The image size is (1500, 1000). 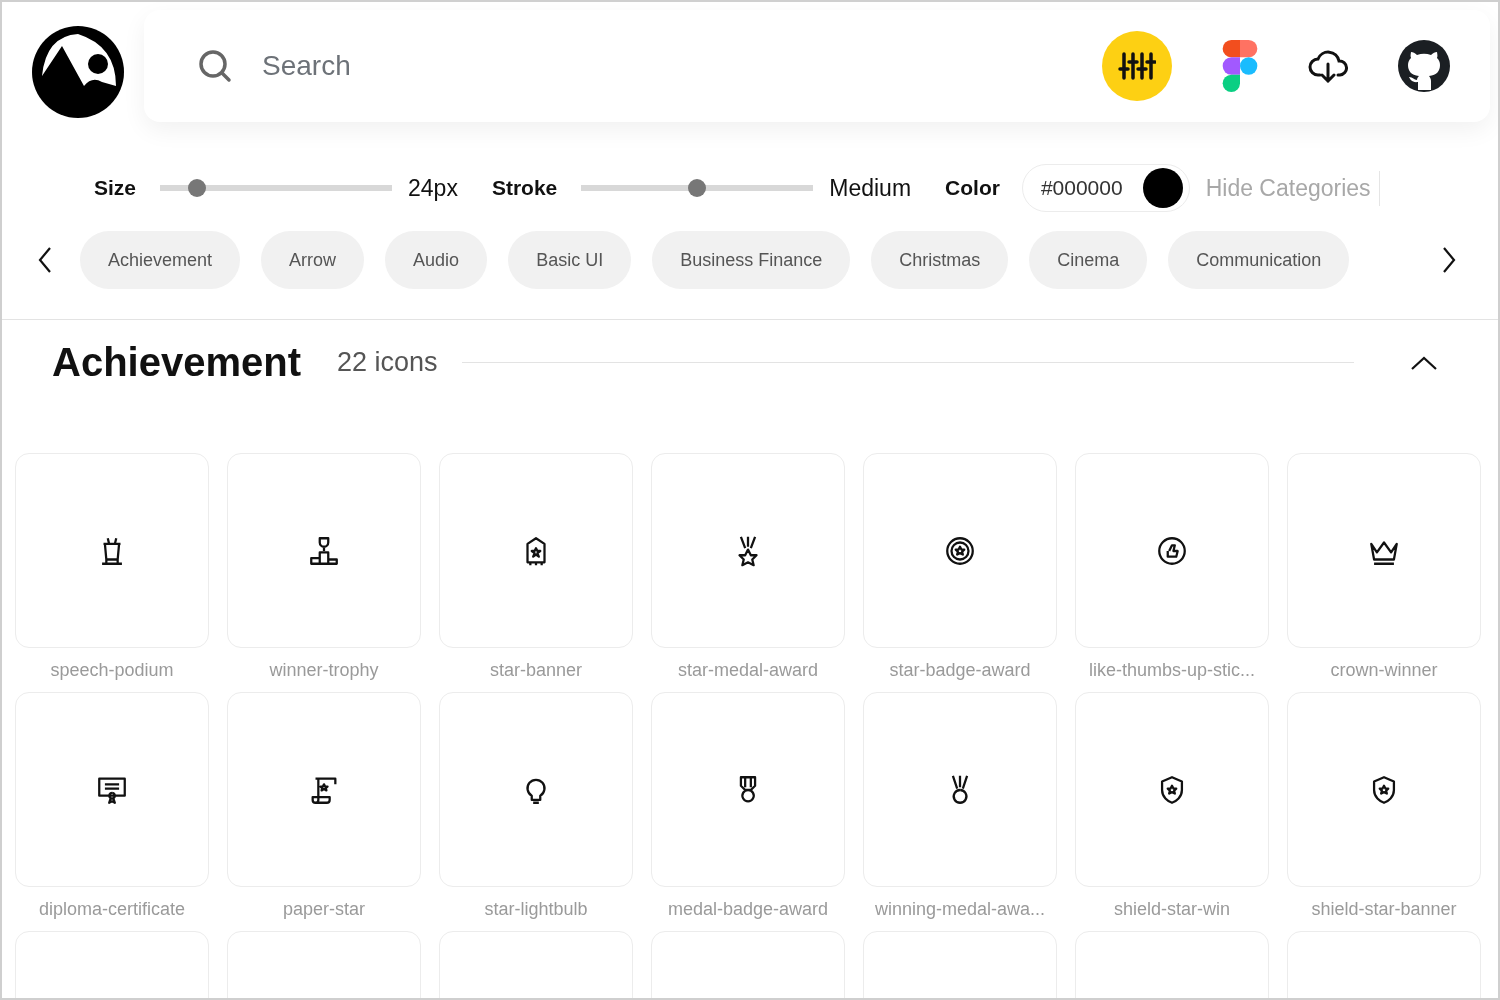 I want to click on icon-count: 22 icons, so click(x=387, y=362).